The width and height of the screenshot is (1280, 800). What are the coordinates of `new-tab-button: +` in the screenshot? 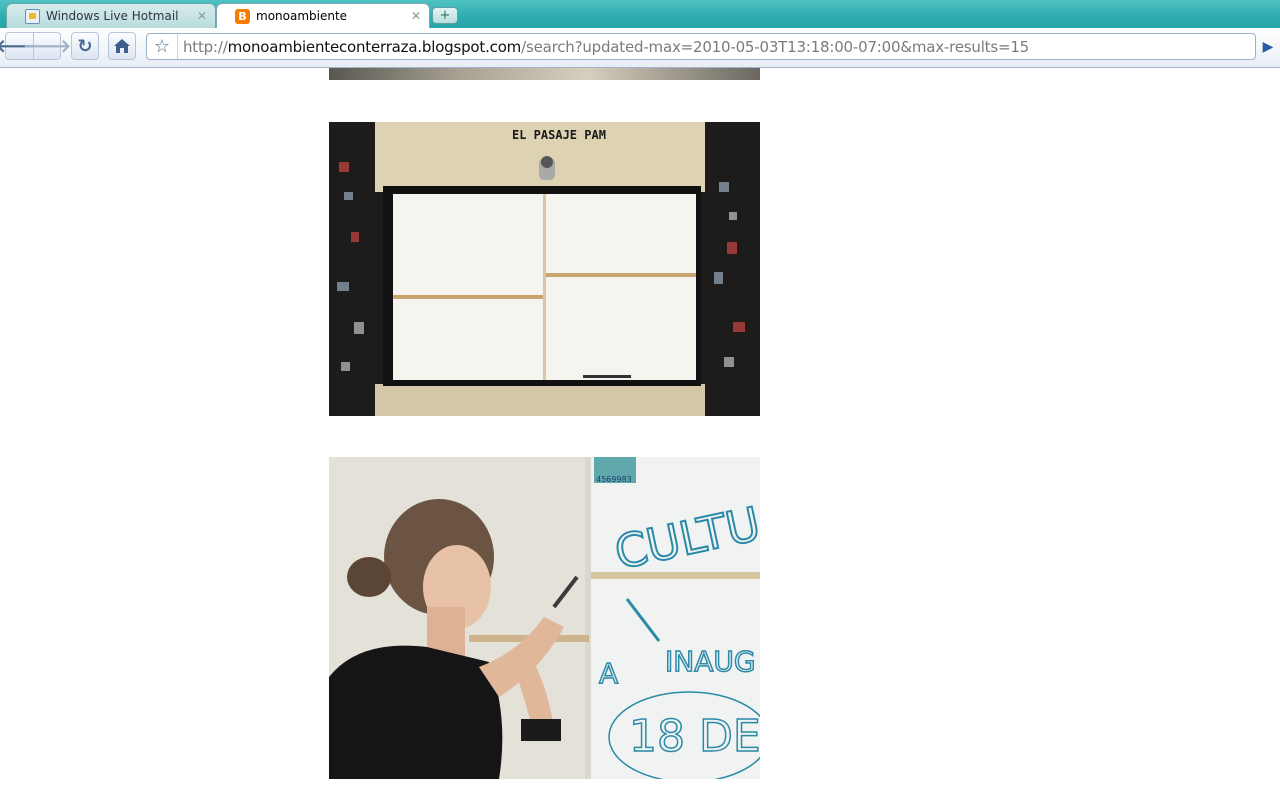 It's located at (445, 15).